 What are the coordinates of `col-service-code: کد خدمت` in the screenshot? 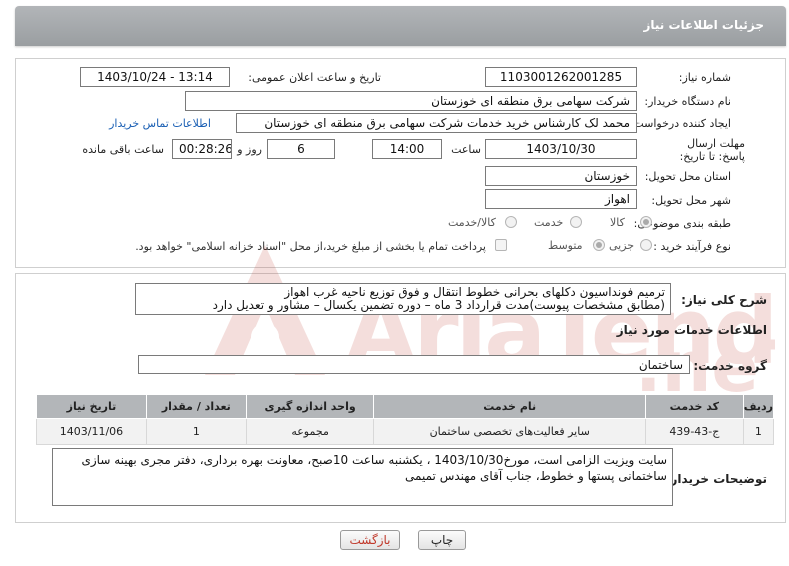 It's located at (694, 406).